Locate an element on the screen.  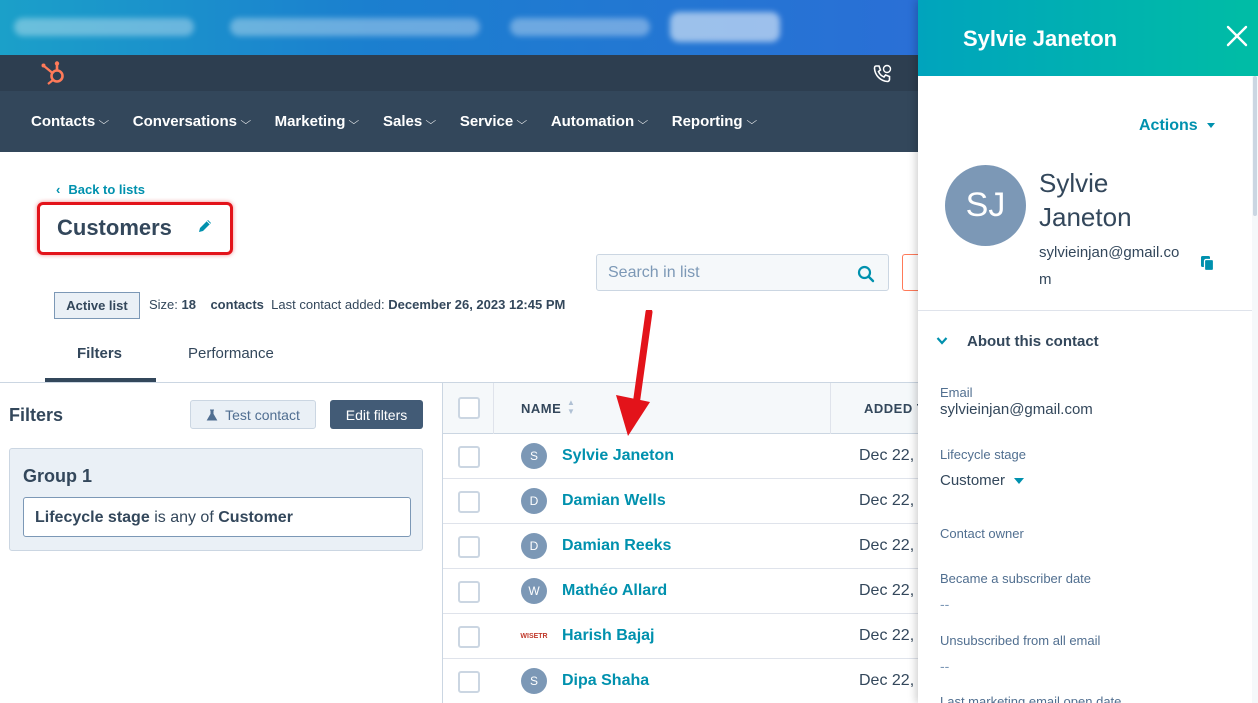
annotation-arrow-icon is located at coordinates (634, 373).